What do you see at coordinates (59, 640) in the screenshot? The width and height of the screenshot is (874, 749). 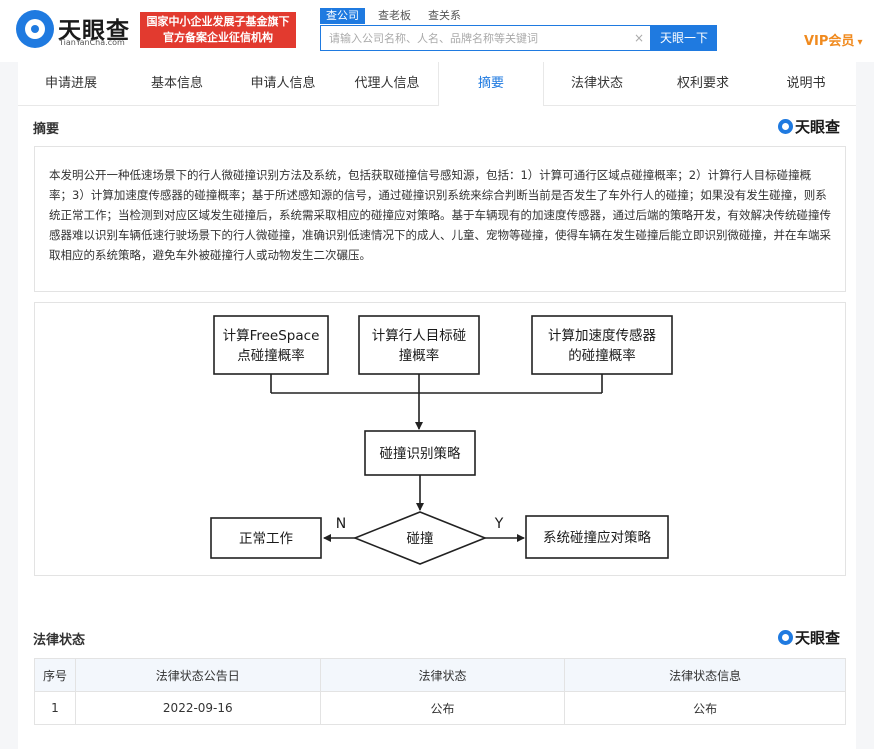 I see `legal-status-title: 法律状态` at bounding box center [59, 640].